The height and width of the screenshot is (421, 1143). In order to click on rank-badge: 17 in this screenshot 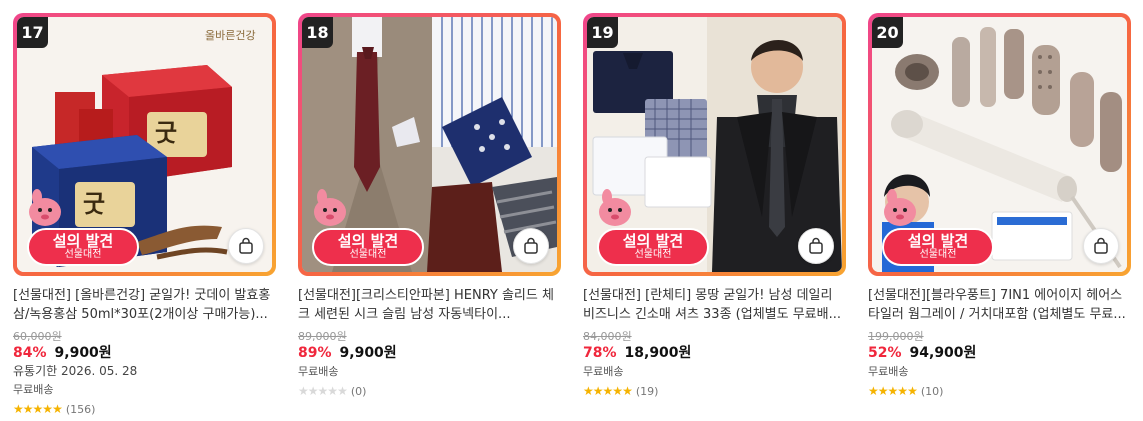, I will do `click(32, 32)`.